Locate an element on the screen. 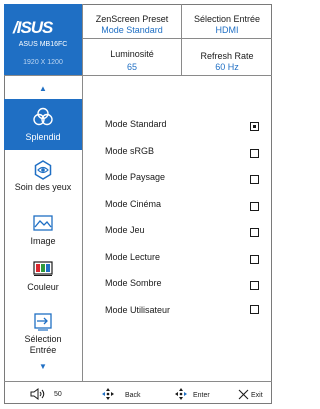 The height and width of the screenshot is (409, 320). color-icon is located at coordinates (43, 268).